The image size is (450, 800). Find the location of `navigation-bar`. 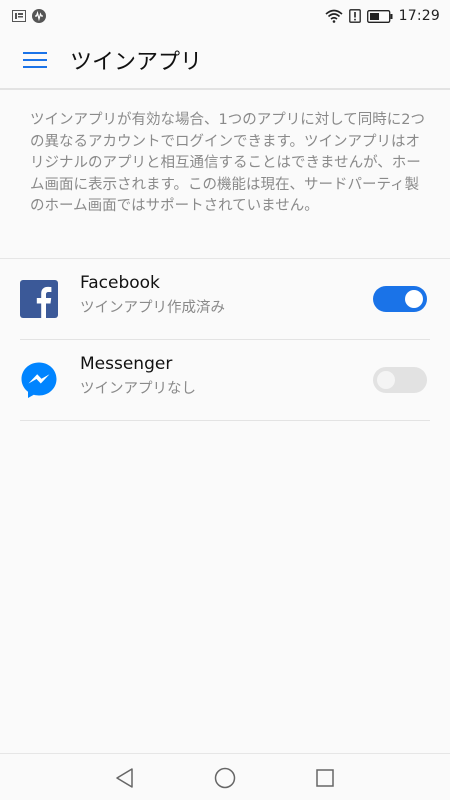

navigation-bar is located at coordinates (225, 776).